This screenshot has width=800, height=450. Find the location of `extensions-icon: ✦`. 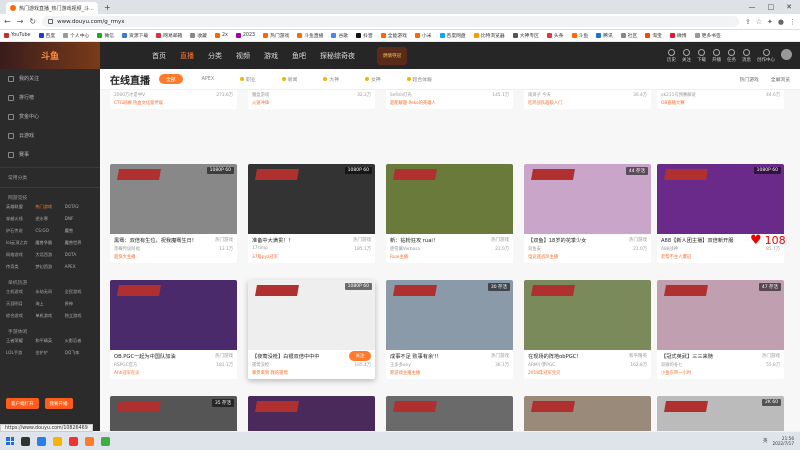

extensions-icon: ✦ is located at coordinates (770, 22).